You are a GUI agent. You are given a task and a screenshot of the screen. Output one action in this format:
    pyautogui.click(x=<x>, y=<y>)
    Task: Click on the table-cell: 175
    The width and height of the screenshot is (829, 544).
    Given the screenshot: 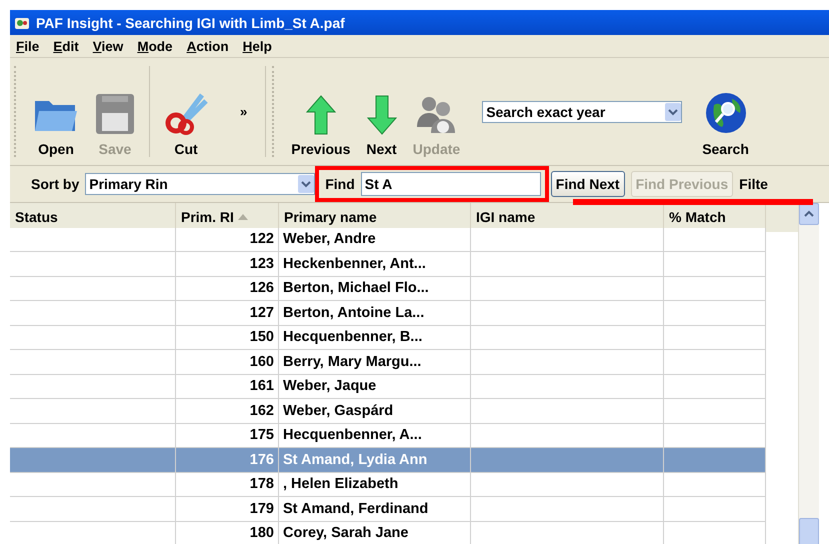 What is the action you would take?
    pyautogui.click(x=227, y=436)
    